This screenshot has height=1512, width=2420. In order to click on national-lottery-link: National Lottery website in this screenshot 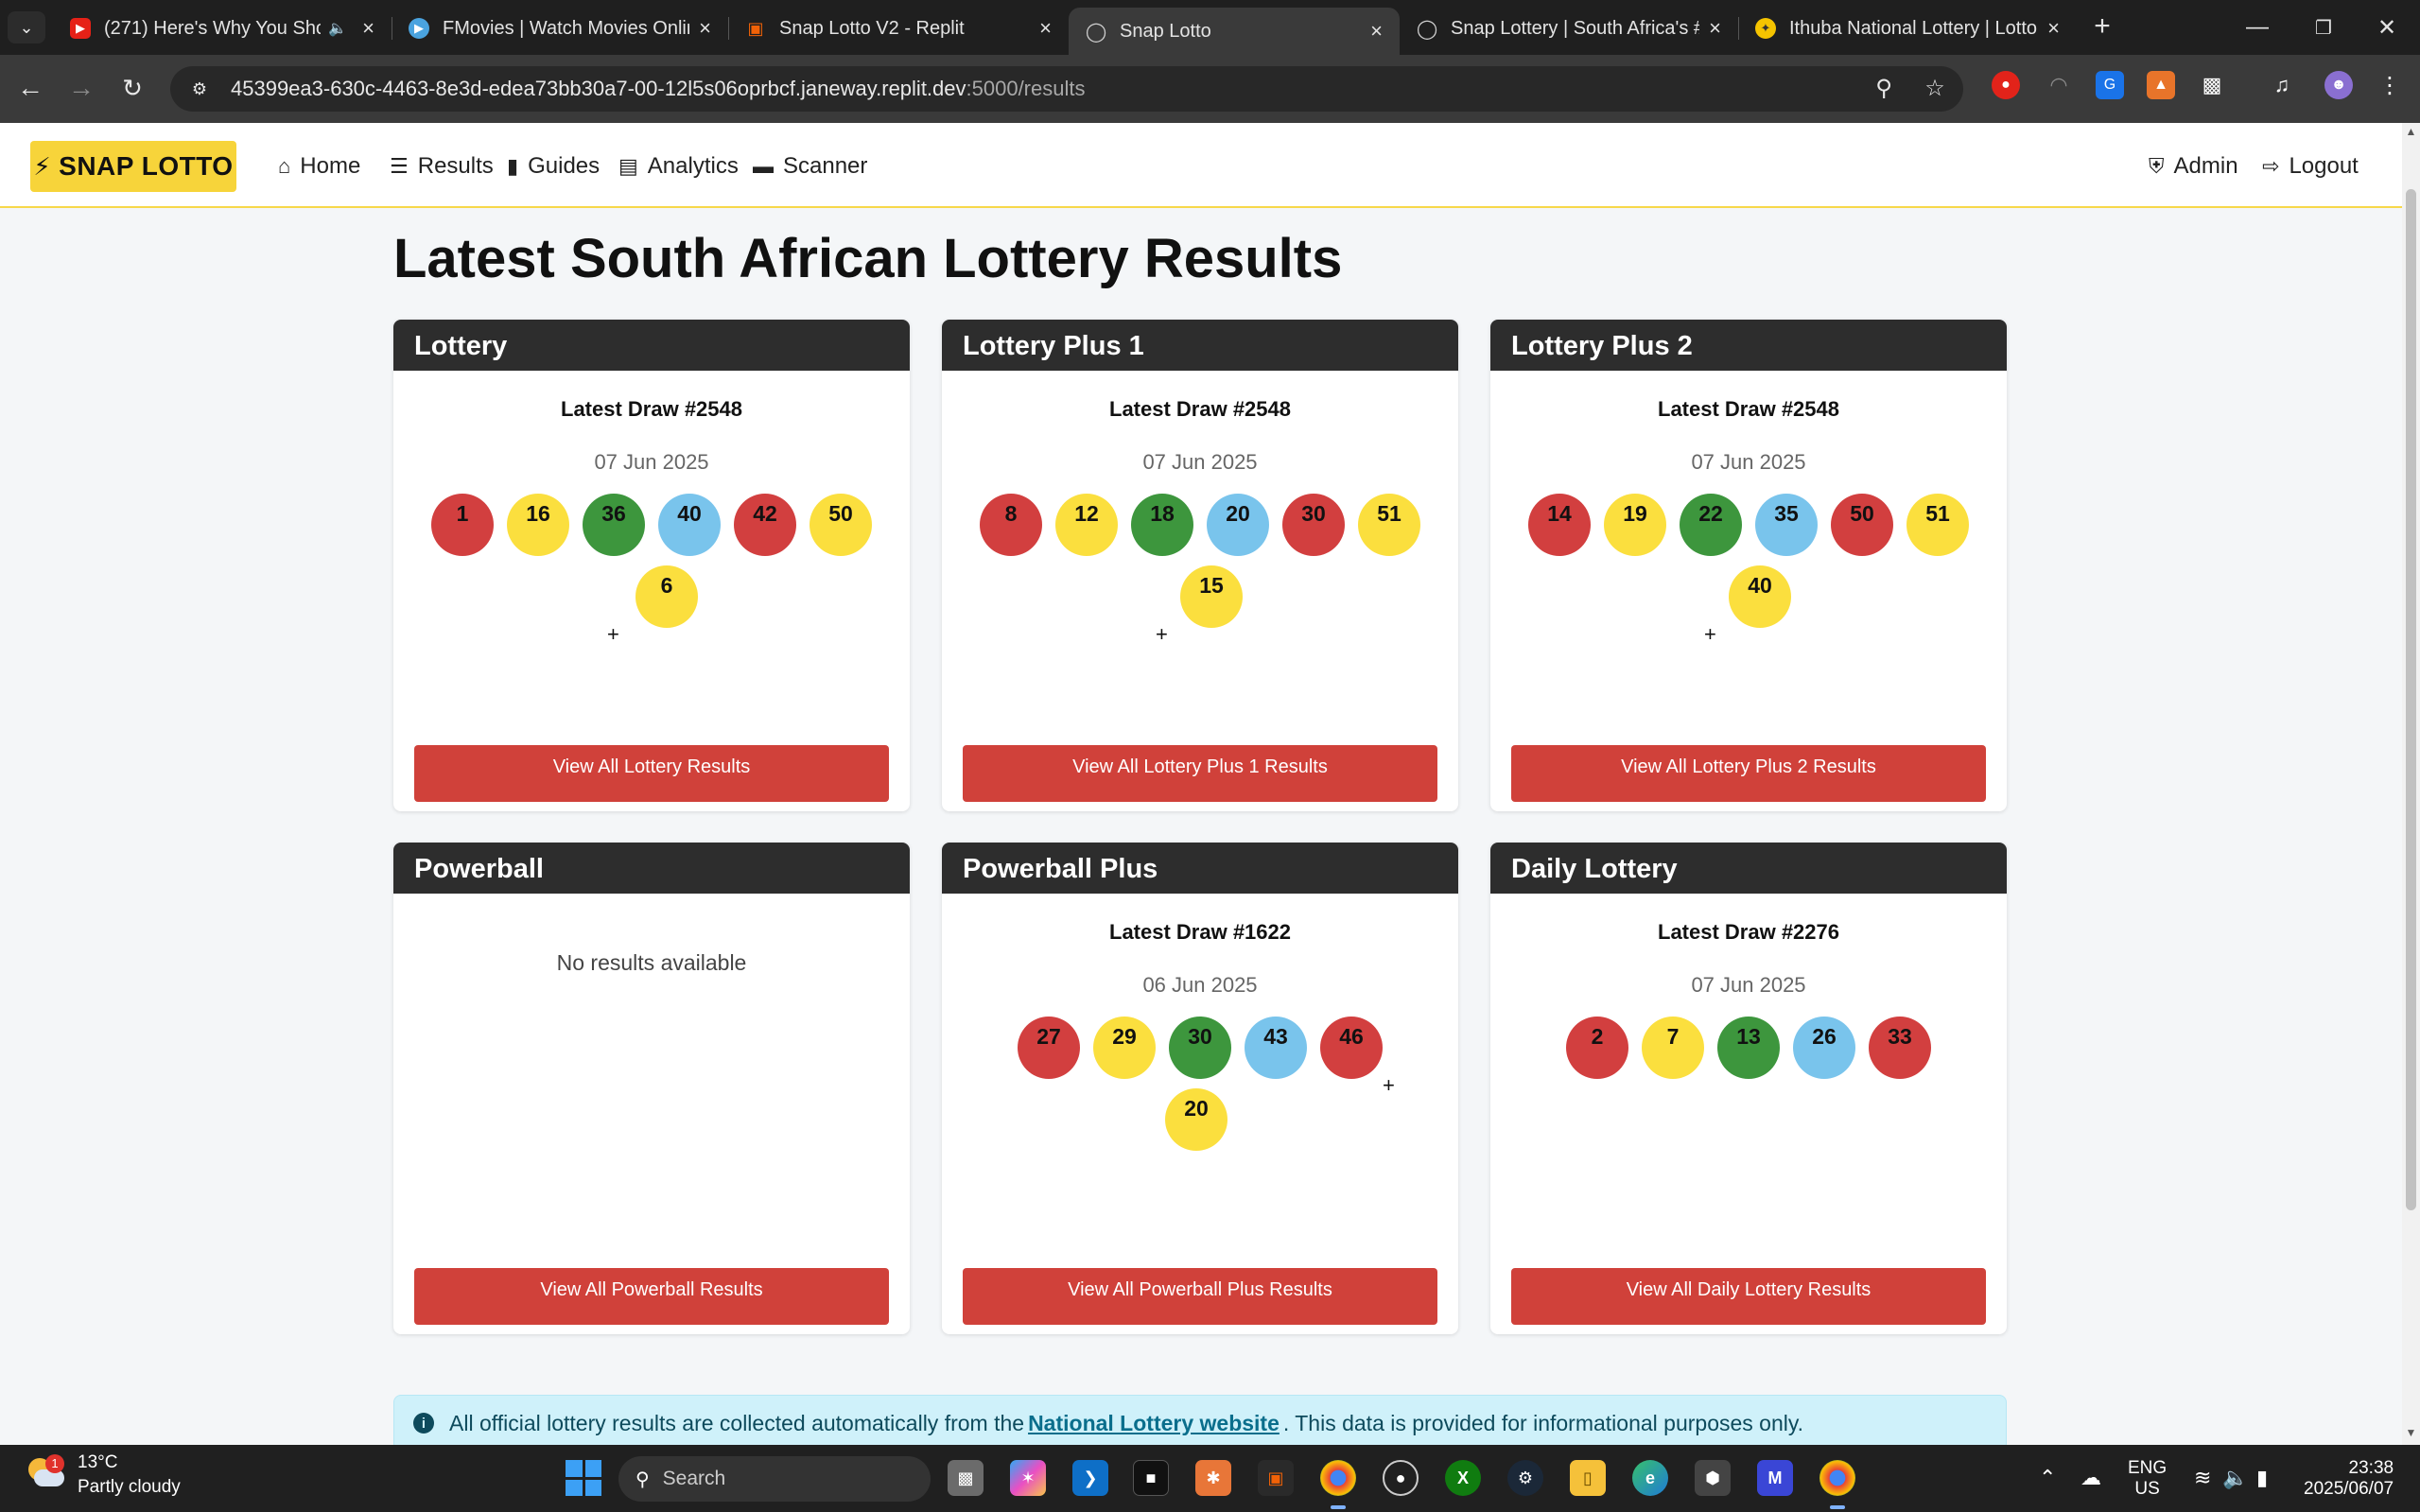, I will do `click(1154, 1423)`.